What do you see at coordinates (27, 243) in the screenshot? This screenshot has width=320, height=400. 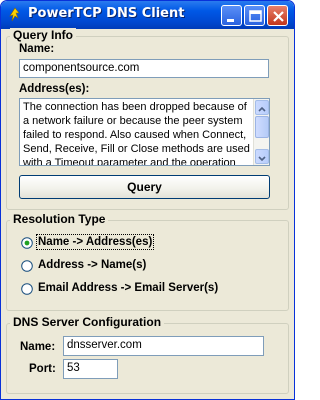 I see `radio-name-to-address` at bounding box center [27, 243].